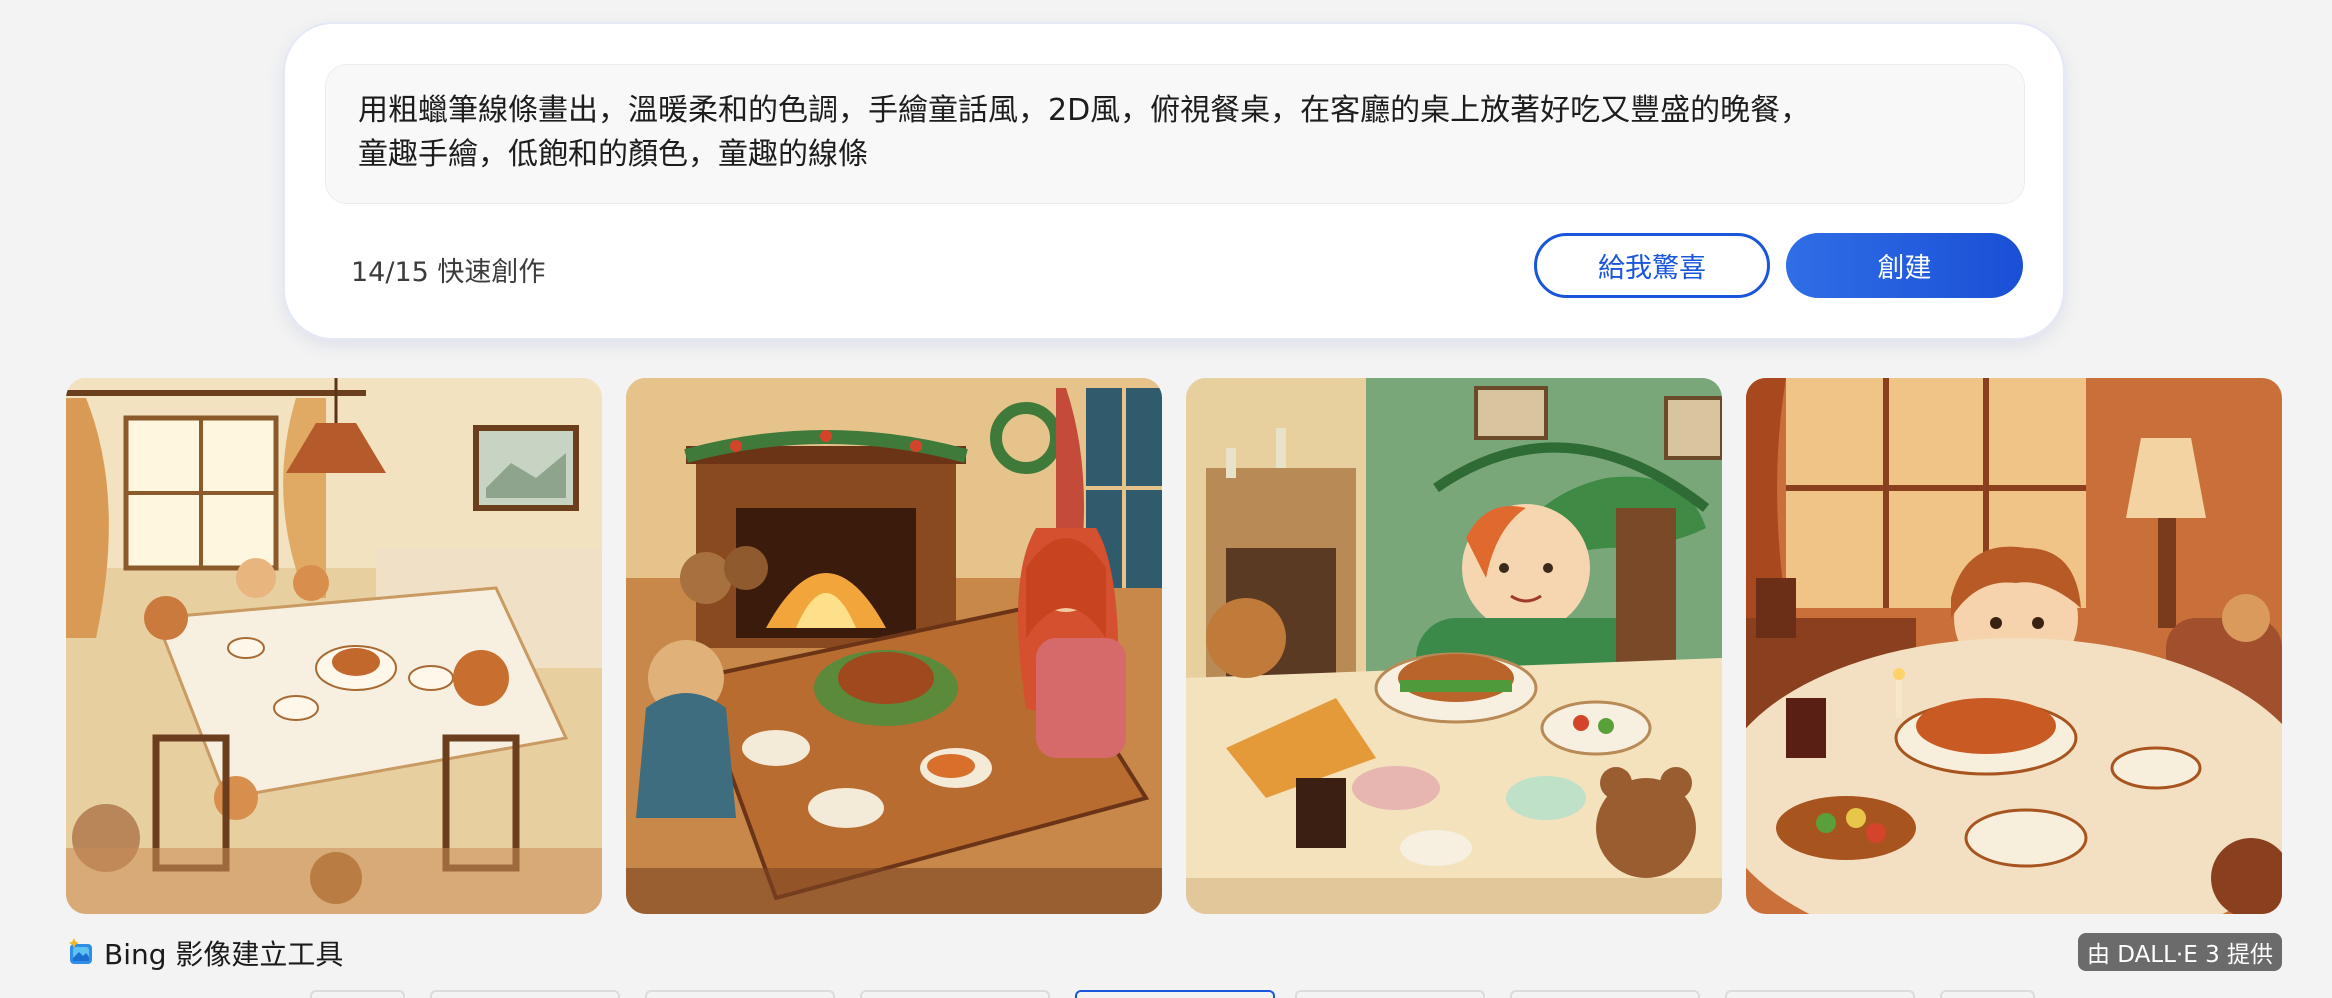 The height and width of the screenshot is (998, 2332). What do you see at coordinates (1175, 994) in the screenshot?
I see `partial-row-item-selected` at bounding box center [1175, 994].